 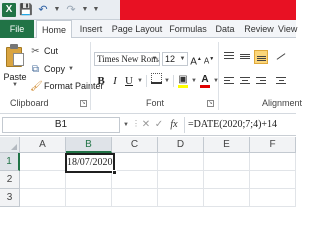 What do you see at coordinates (89, 180) in the screenshot?
I see `cell-b2` at bounding box center [89, 180].